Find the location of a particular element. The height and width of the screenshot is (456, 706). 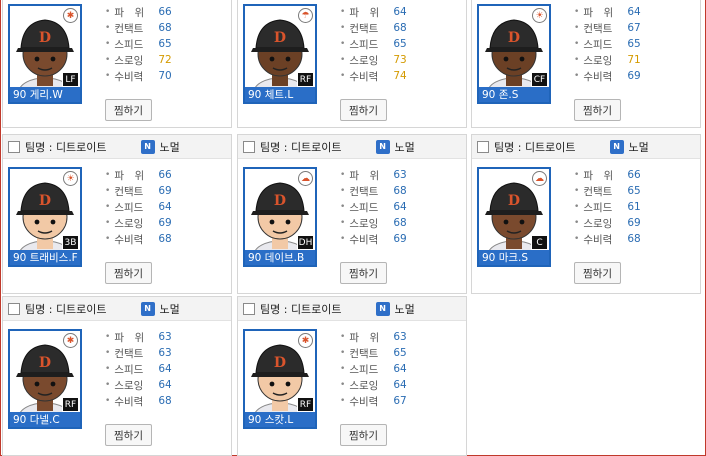

position-badge: LF is located at coordinates (70, 79).